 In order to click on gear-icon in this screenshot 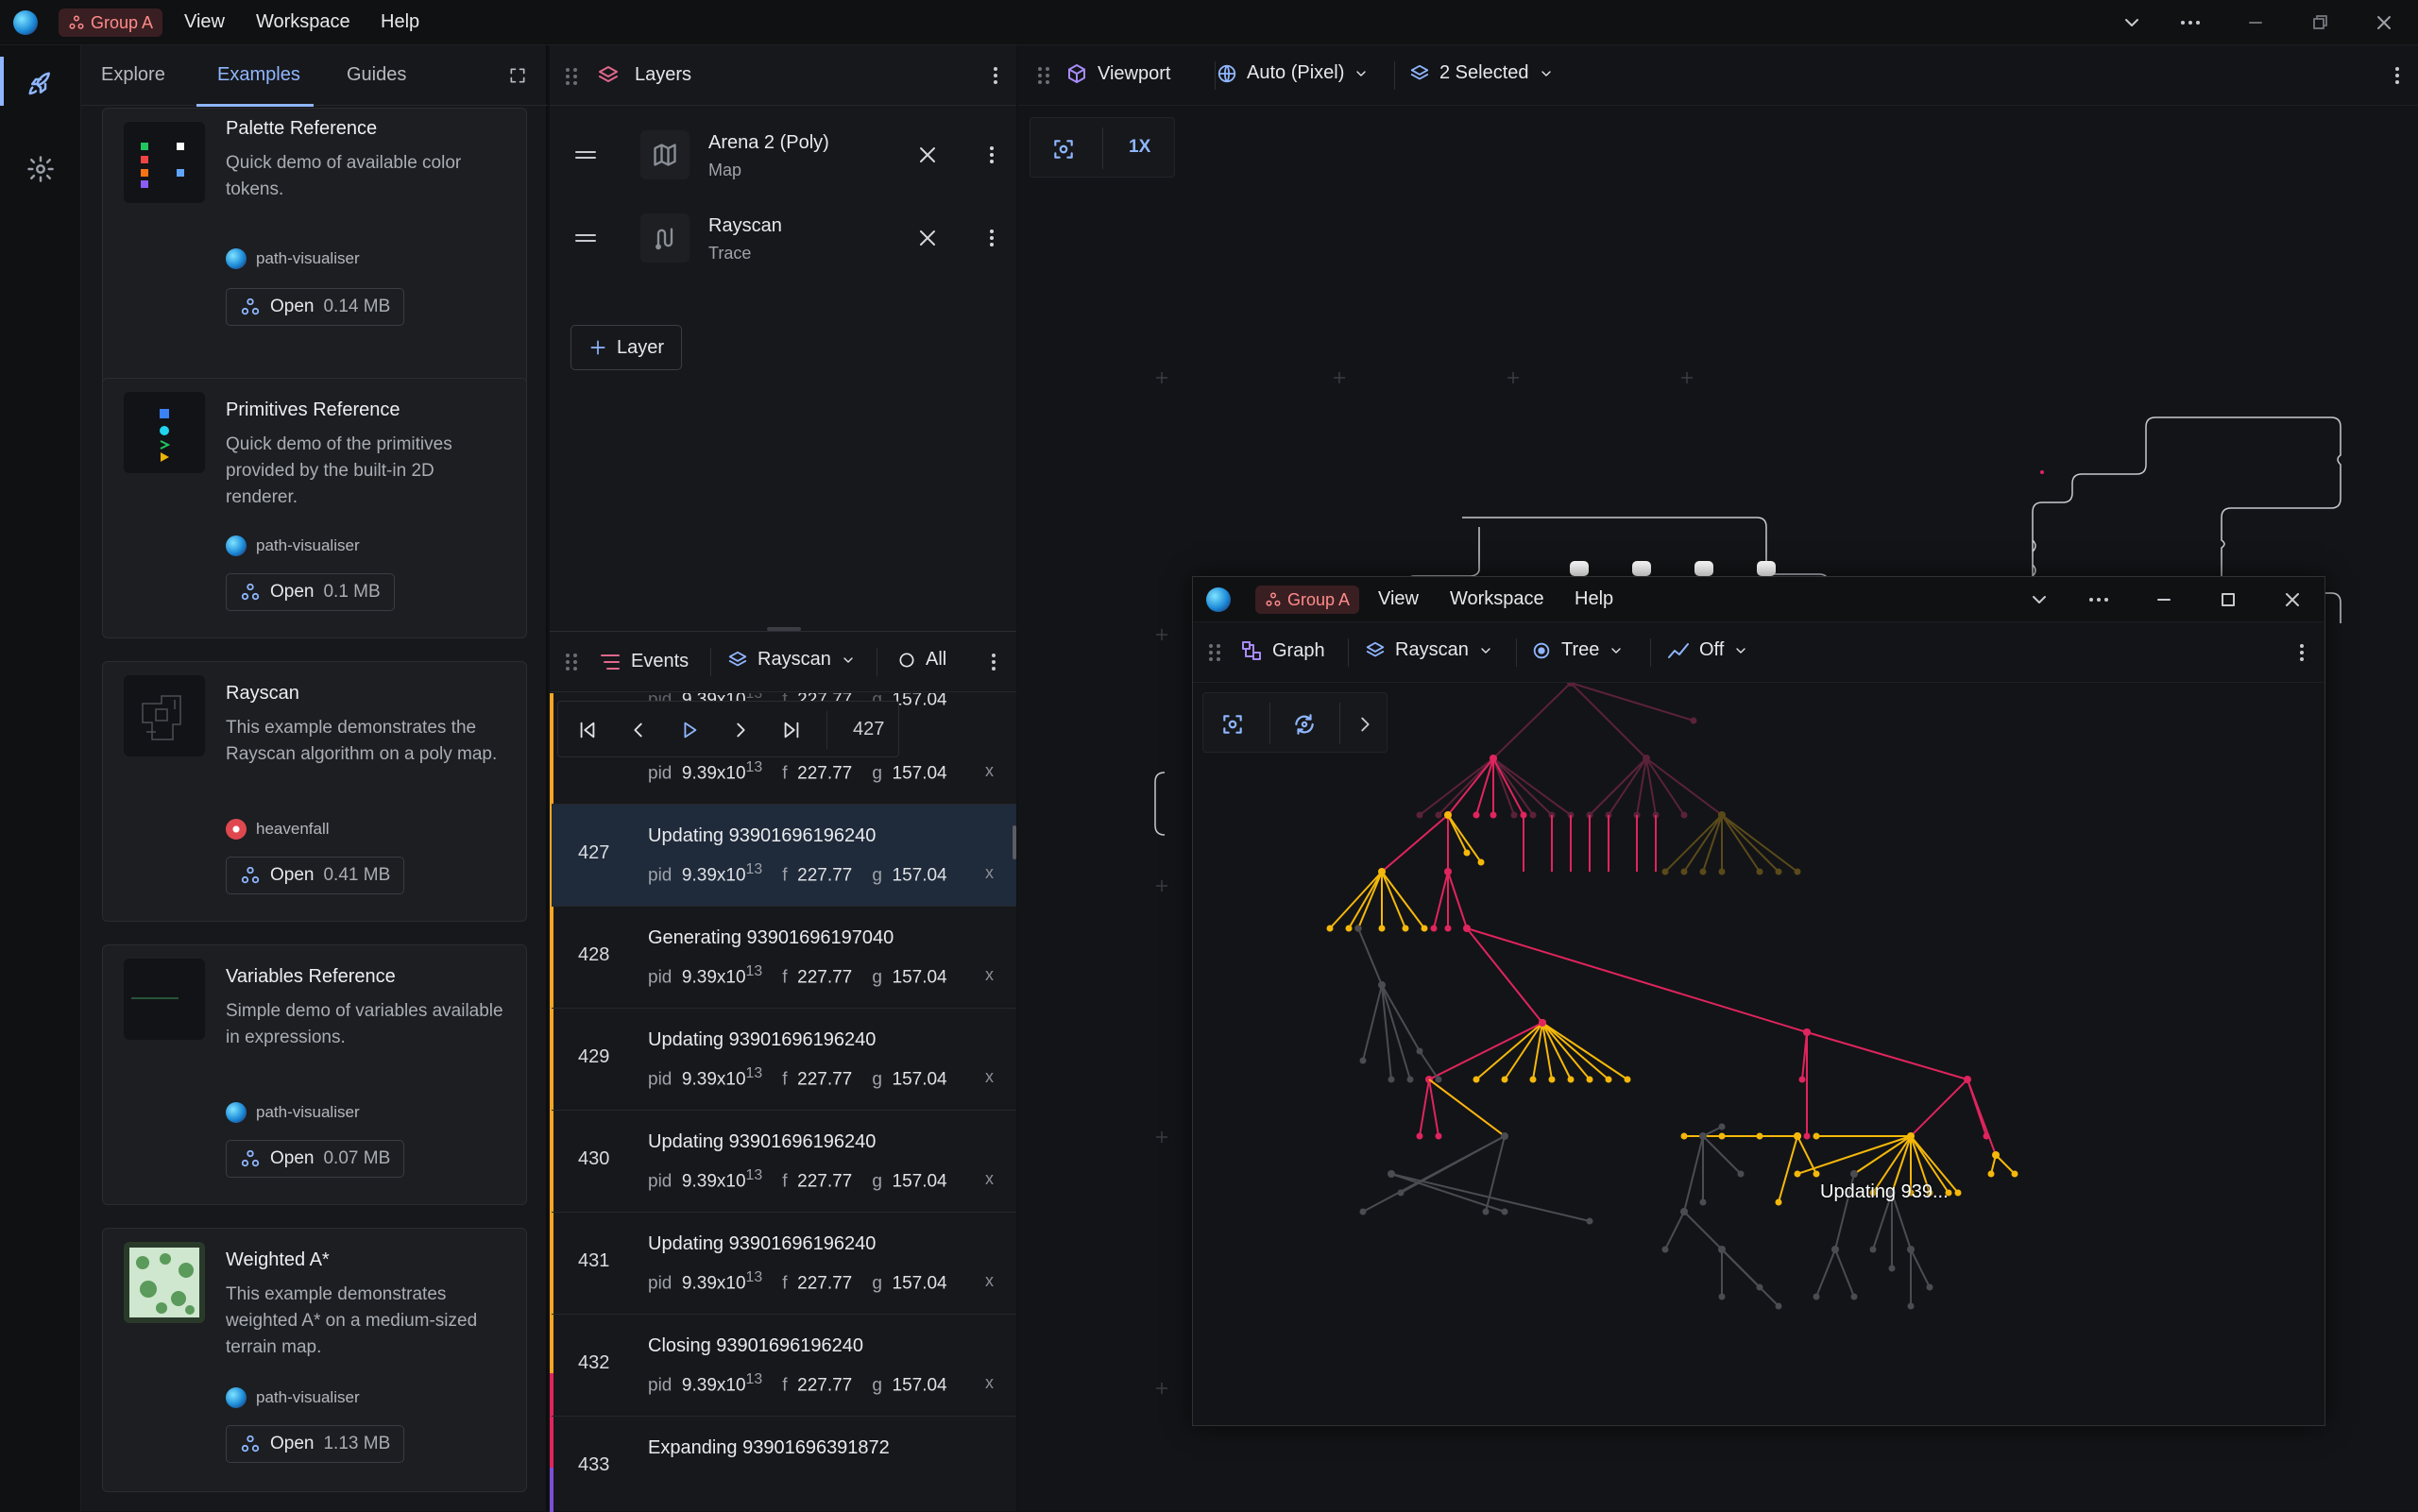, I will do `click(40, 169)`.